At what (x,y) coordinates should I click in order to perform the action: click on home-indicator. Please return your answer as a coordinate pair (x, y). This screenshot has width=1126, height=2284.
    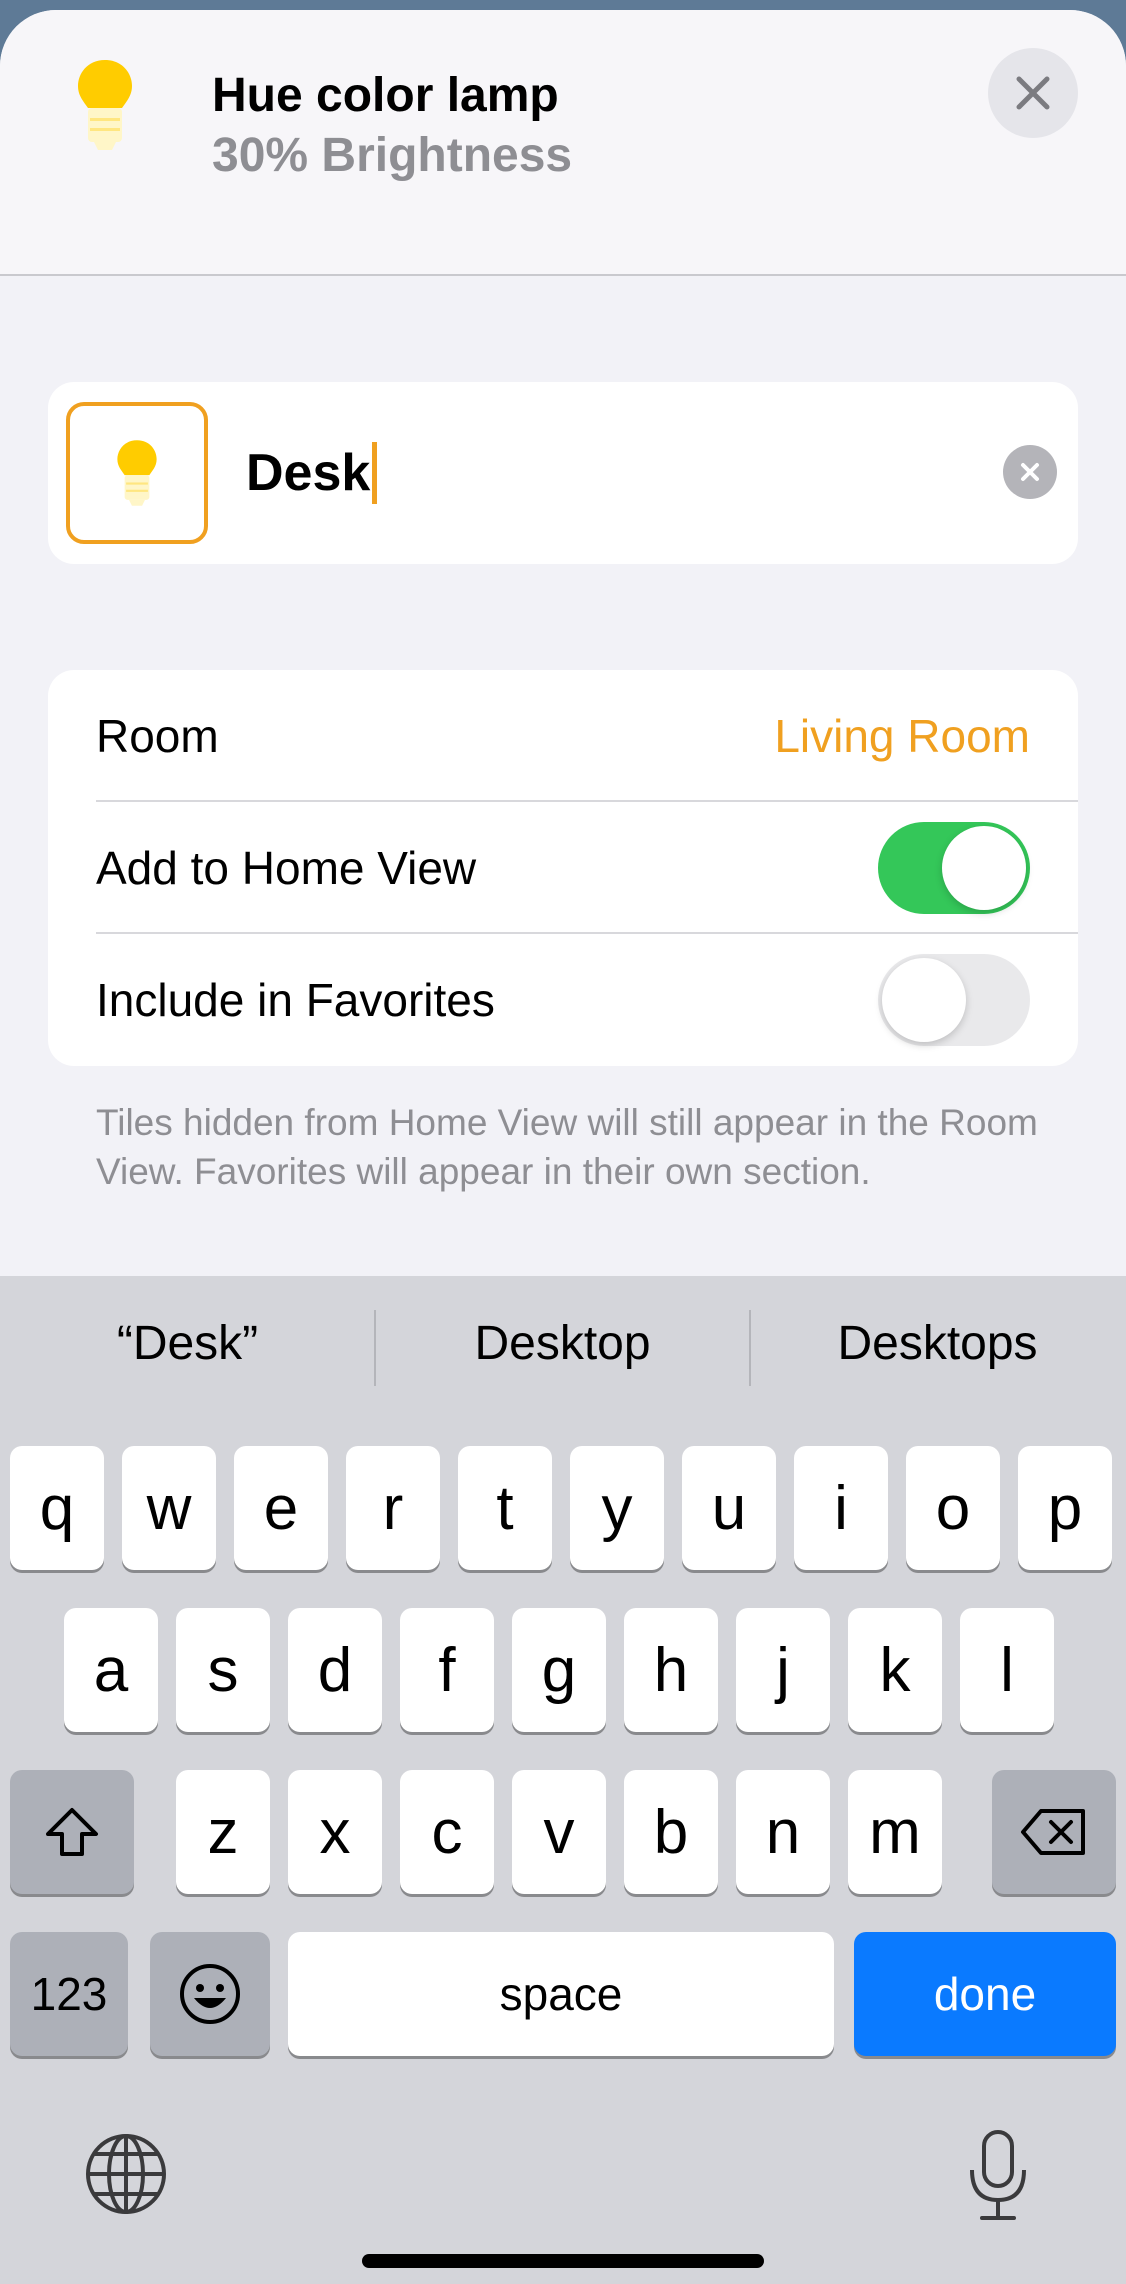
    Looking at the image, I should click on (563, 2261).